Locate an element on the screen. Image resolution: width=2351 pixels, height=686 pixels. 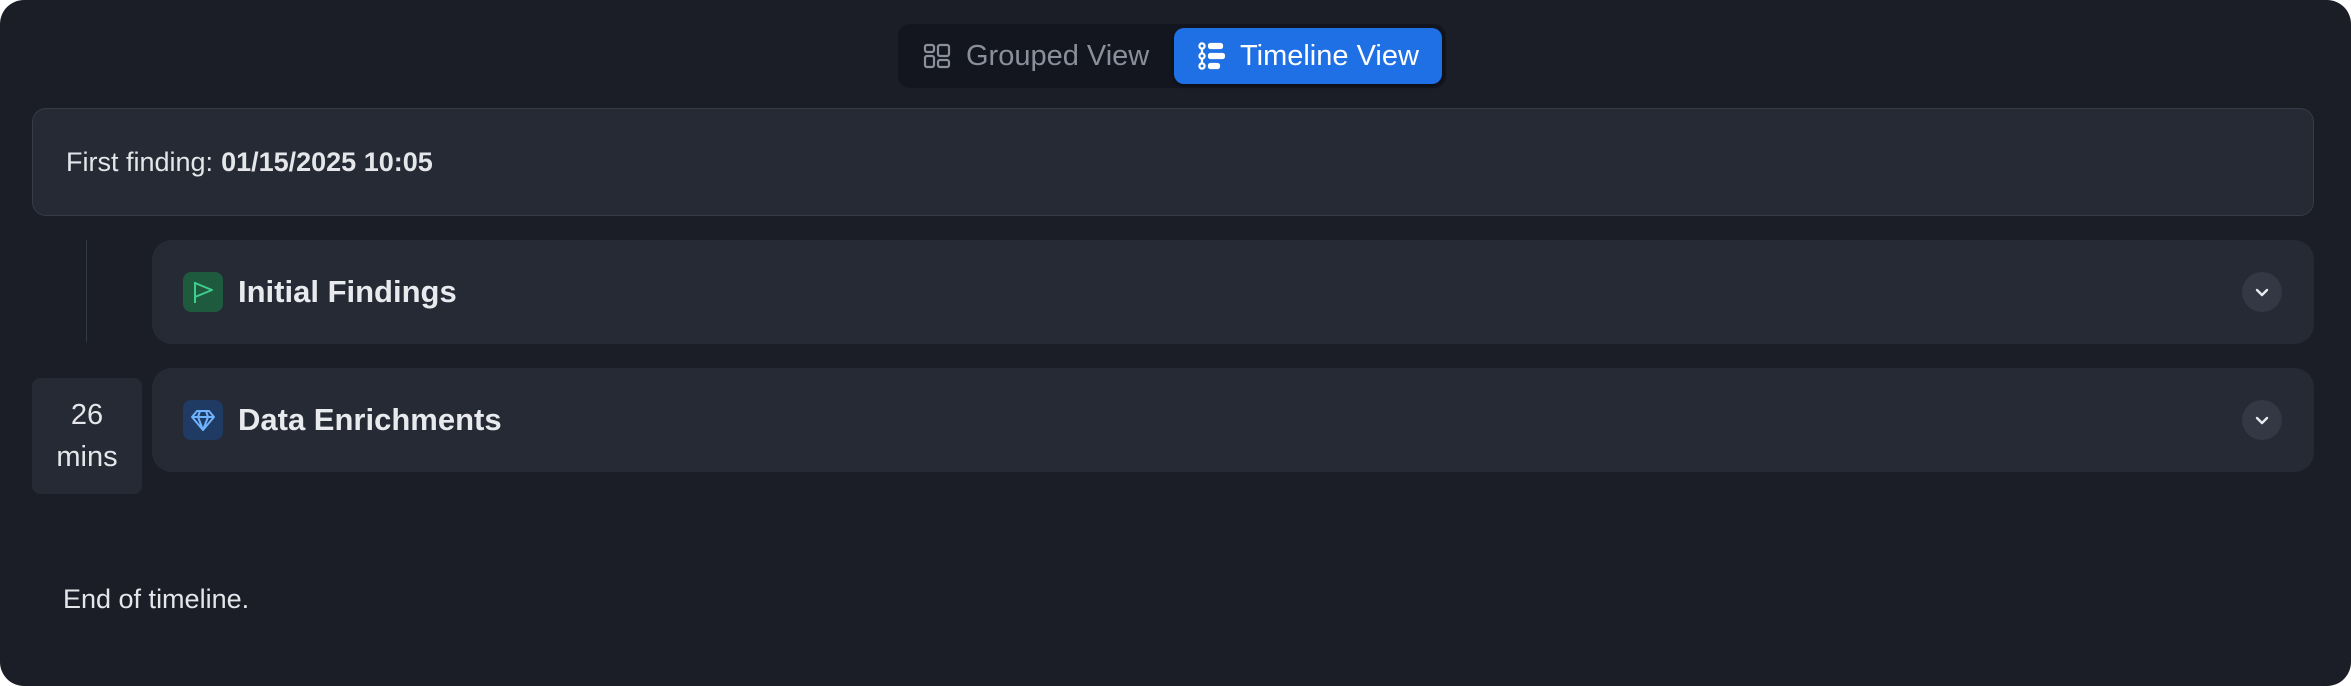
first-finding-timestamp: 01/15/2025 10:05 is located at coordinates (327, 161).